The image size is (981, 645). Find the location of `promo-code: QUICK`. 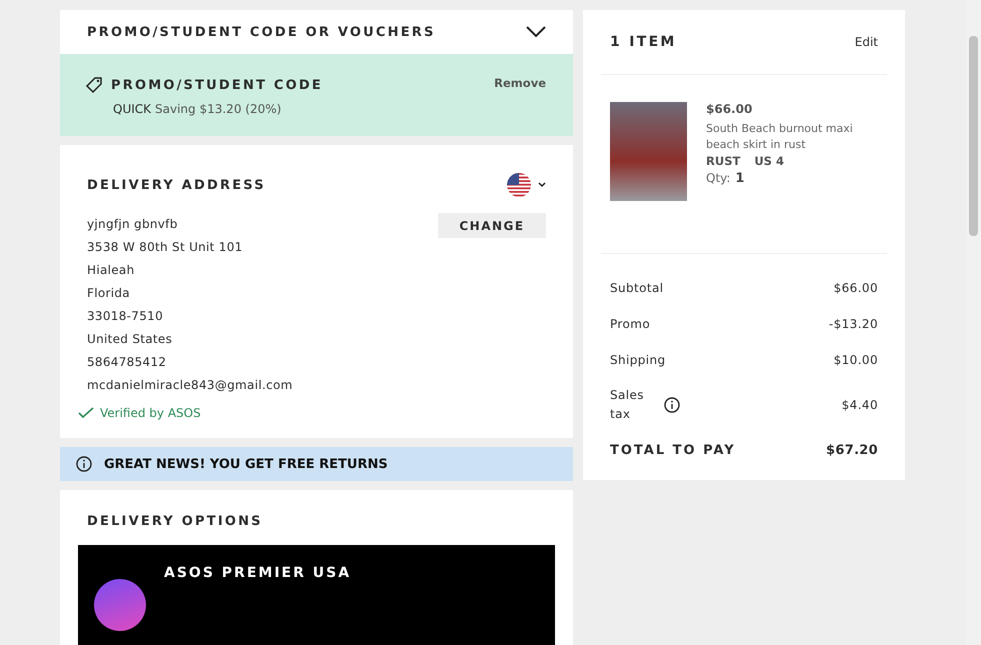

promo-code: QUICK is located at coordinates (132, 109).